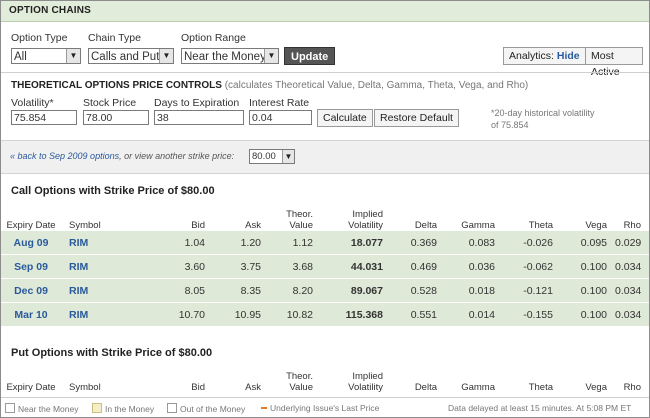 This screenshot has height=418, width=650. Describe the element at coordinates (310, 56) in the screenshot. I see `update-button: Update` at that location.